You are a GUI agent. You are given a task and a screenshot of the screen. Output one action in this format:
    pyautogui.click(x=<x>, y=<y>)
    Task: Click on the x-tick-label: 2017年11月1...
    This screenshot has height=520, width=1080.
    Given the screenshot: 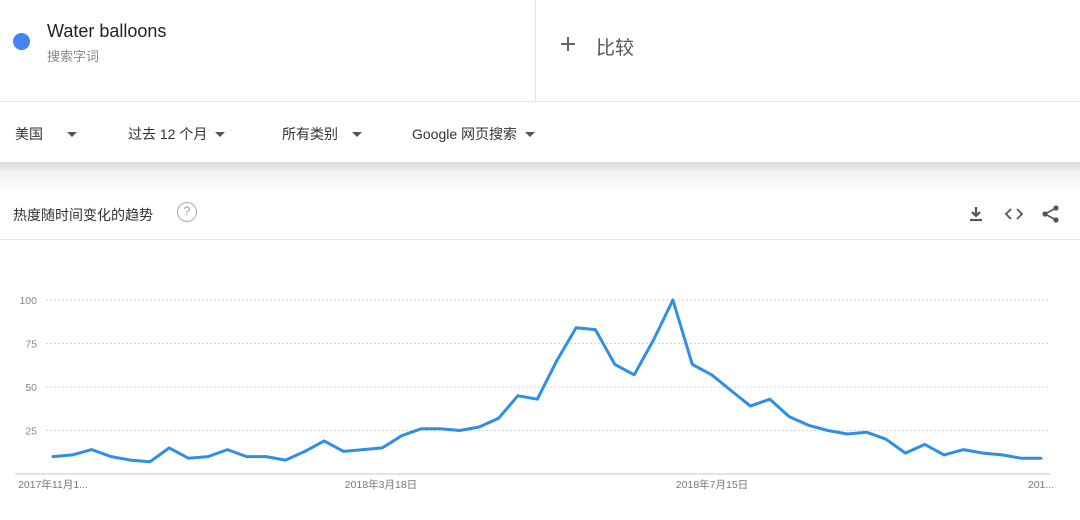 What is the action you would take?
    pyautogui.click(x=53, y=484)
    